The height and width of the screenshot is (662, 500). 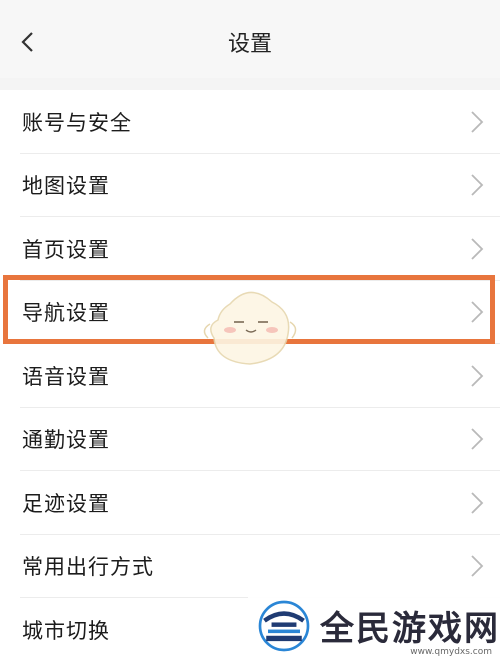 What do you see at coordinates (77, 122) in the screenshot?
I see `settings-item-label: 账号与安全` at bounding box center [77, 122].